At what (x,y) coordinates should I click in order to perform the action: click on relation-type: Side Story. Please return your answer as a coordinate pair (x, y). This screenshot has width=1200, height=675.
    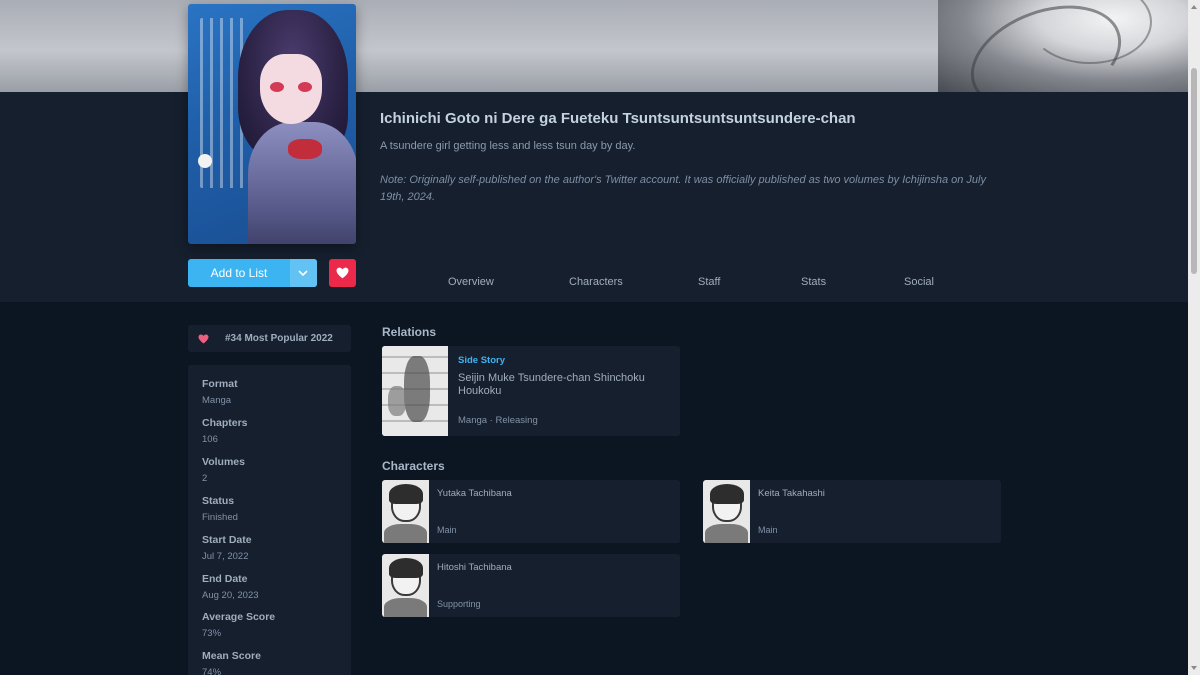
    Looking at the image, I should click on (481, 360).